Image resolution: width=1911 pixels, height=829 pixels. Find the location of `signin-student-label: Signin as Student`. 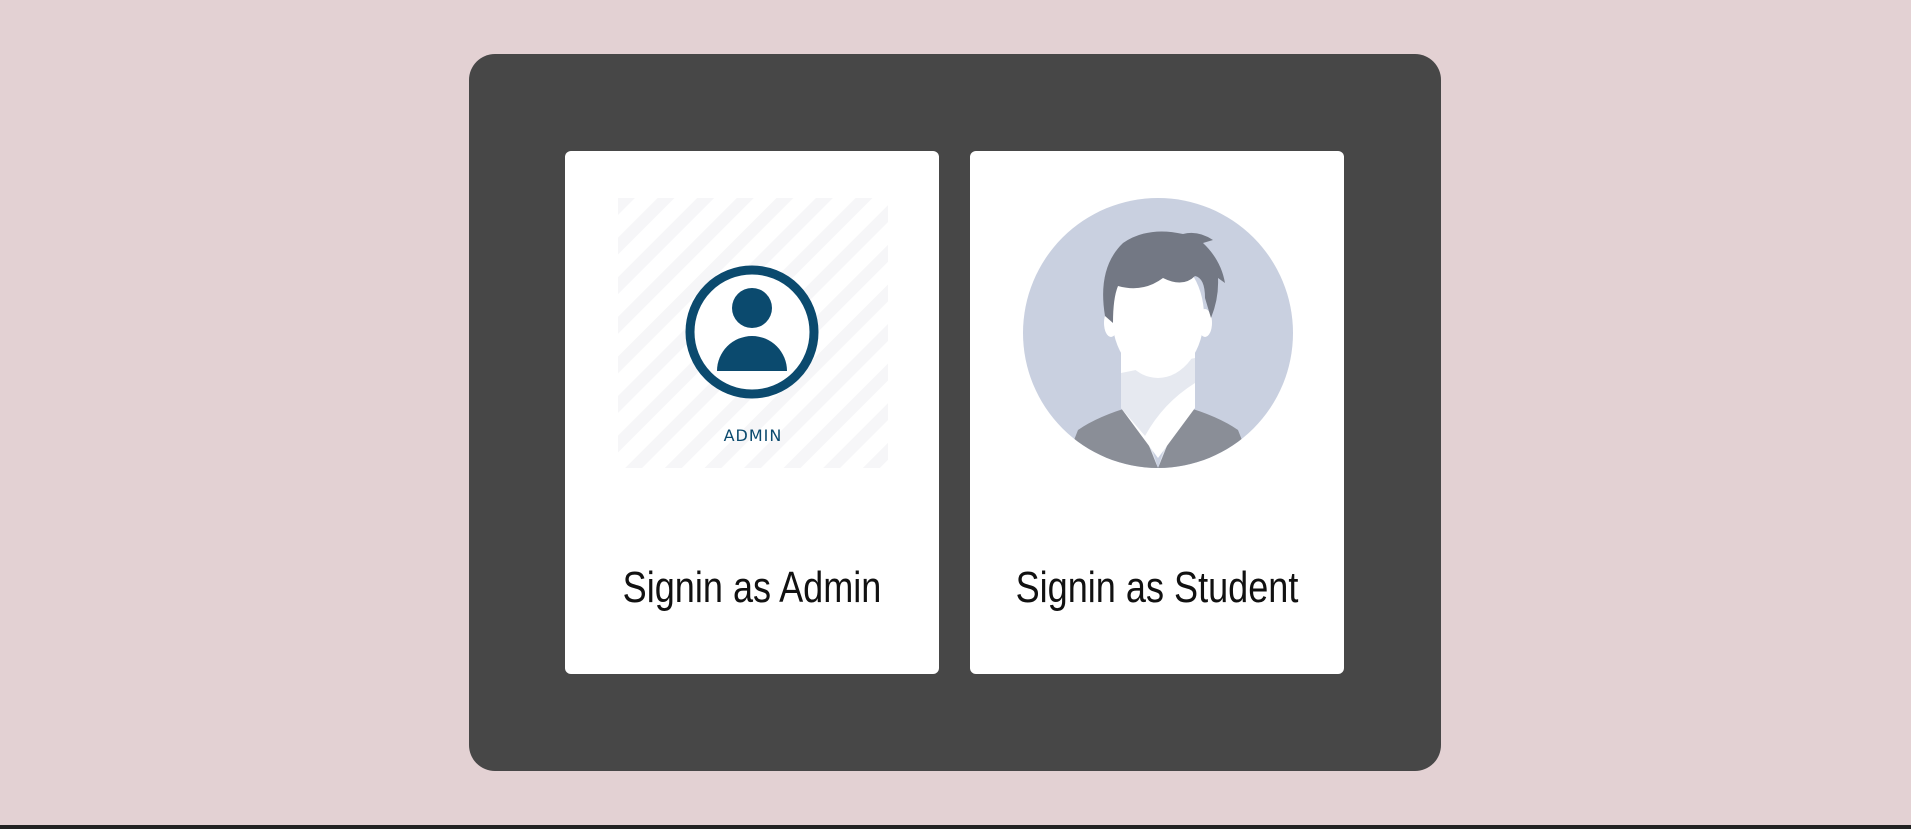

signin-student-label: Signin as Student is located at coordinates (1157, 588).